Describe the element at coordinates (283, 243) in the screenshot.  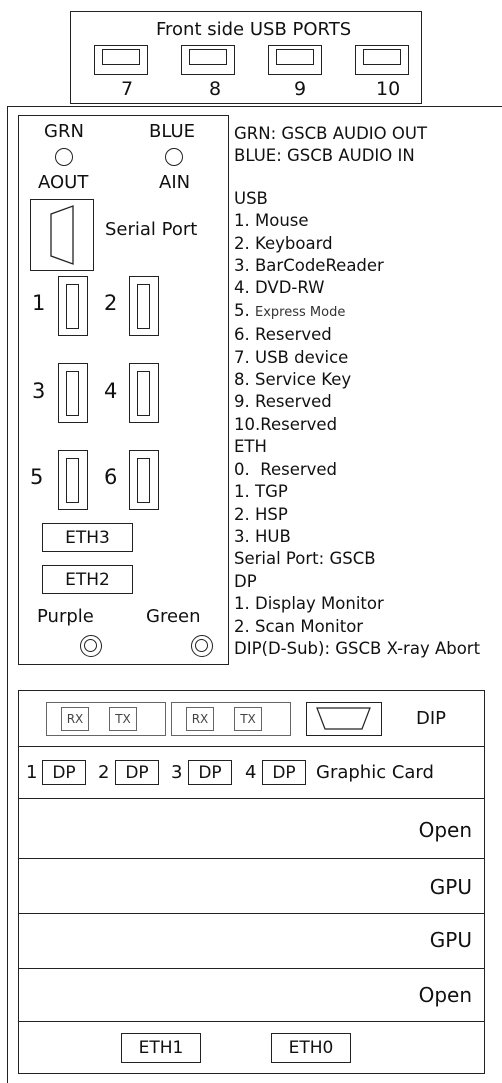
I see `legend-usb-item: 2. Keyboard` at that location.